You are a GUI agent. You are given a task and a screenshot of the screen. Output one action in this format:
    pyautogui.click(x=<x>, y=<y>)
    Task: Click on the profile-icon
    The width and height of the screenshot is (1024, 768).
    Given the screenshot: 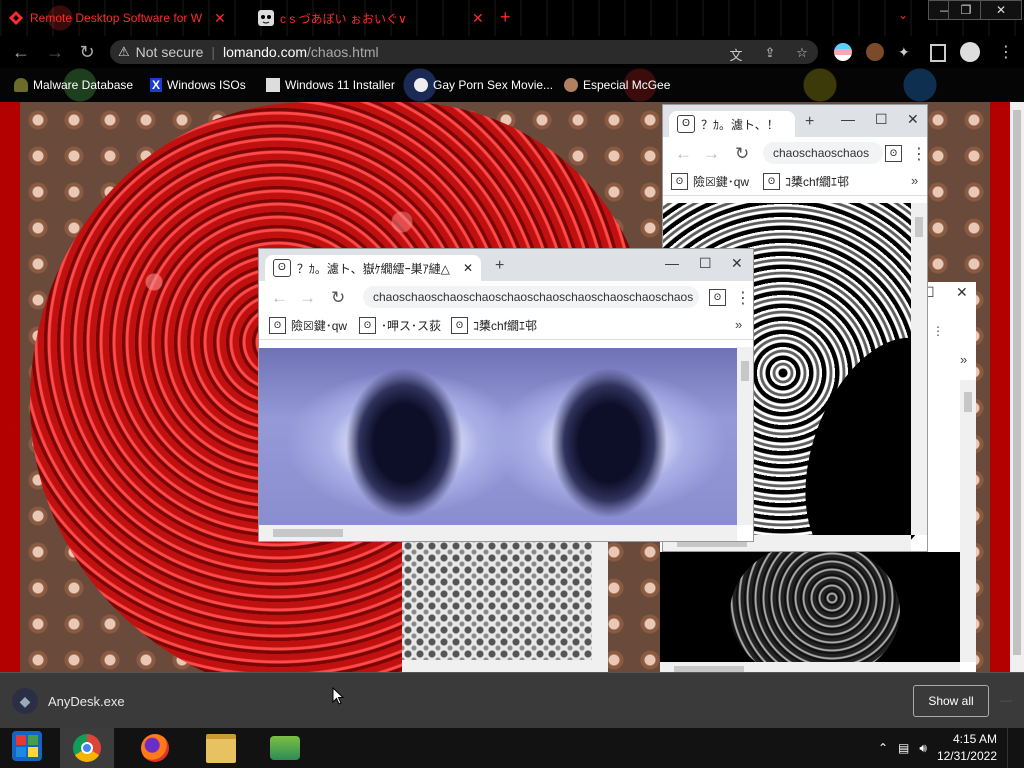 What is the action you would take?
    pyautogui.click(x=970, y=52)
    